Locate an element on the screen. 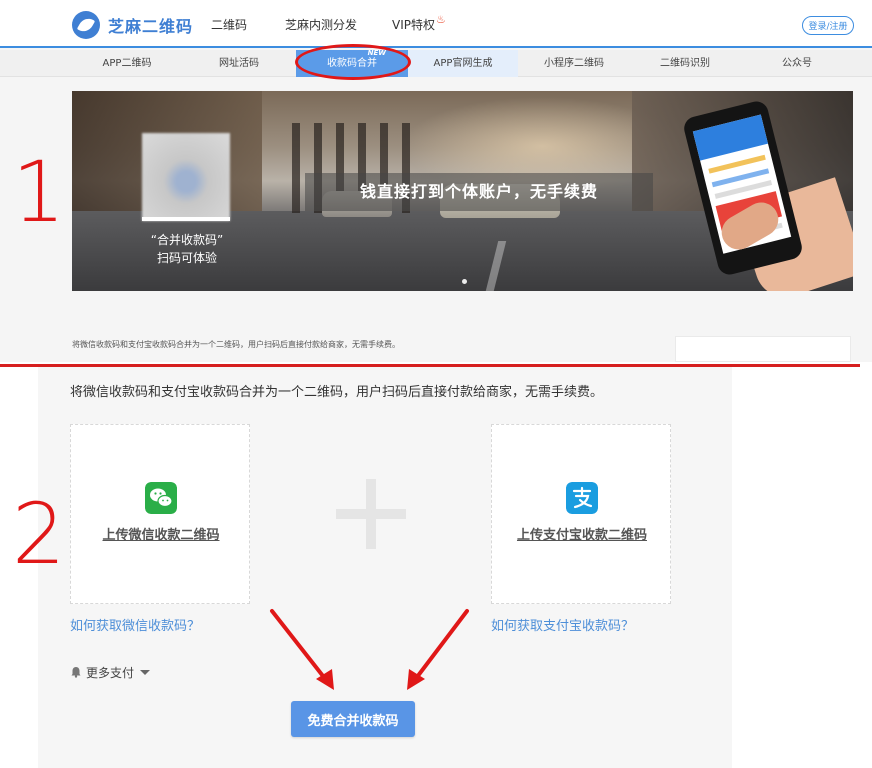  banner-caption: 扫码可体验 is located at coordinates (186, 258).